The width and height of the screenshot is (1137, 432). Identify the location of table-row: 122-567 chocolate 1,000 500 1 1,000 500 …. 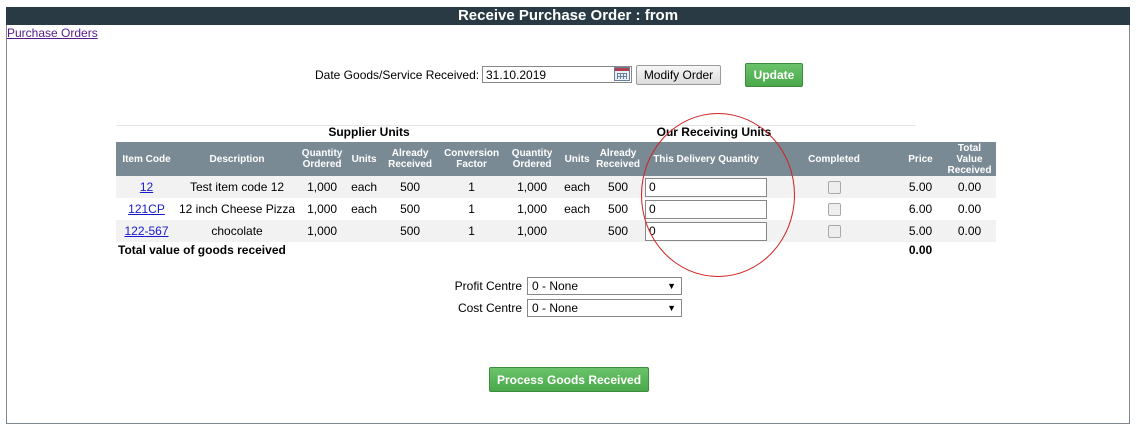
(556, 231).